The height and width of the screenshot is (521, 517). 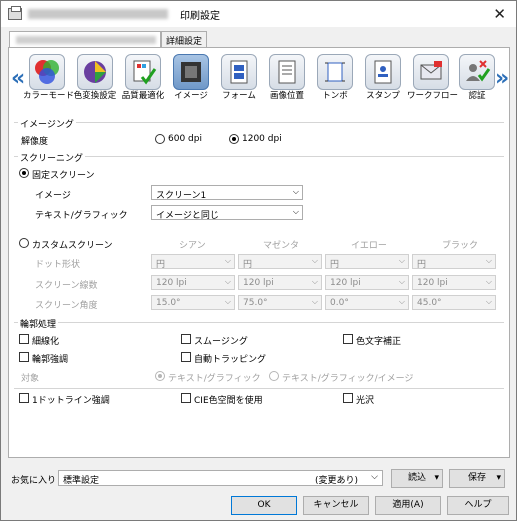 I want to click on icon-workflow: ワークフロー, so click(x=432, y=77).